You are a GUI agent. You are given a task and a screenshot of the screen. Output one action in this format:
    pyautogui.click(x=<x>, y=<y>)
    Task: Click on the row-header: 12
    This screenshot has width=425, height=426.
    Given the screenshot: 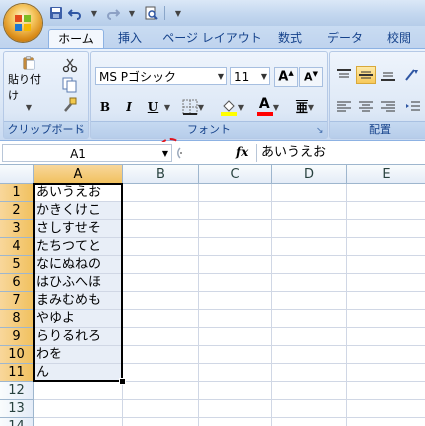 What is the action you would take?
    pyautogui.click(x=17, y=391)
    